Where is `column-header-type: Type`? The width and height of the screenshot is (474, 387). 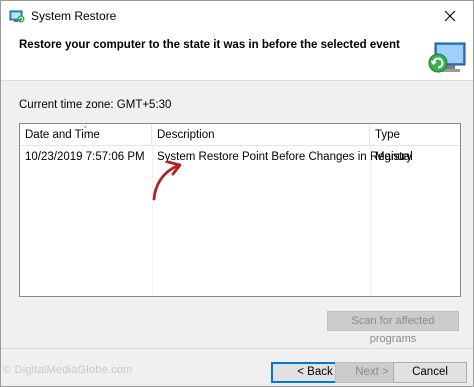 column-header-type: Type is located at coordinates (415, 135).